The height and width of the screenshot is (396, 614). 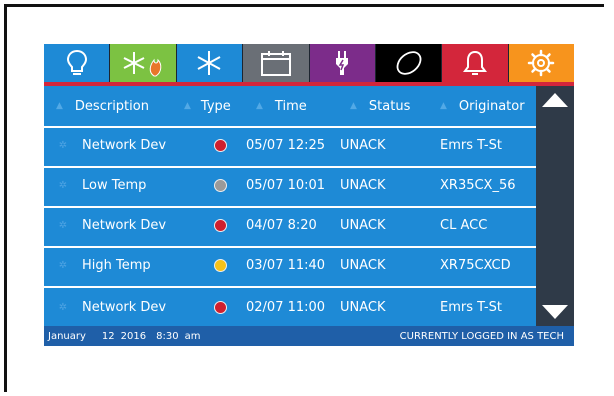 What do you see at coordinates (116, 265) in the screenshot?
I see `row-description: High Temp` at bounding box center [116, 265].